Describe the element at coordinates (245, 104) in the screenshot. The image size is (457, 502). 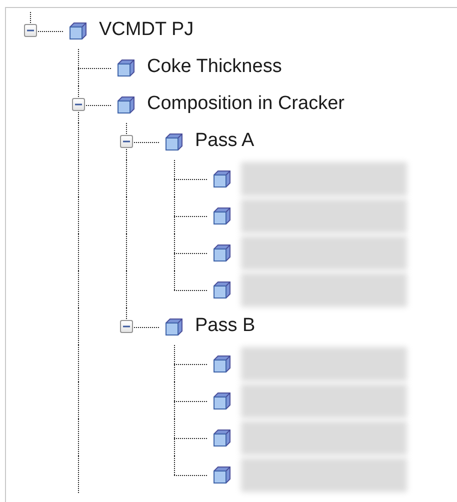
I see `tree-item: Composition in Cracker` at that location.